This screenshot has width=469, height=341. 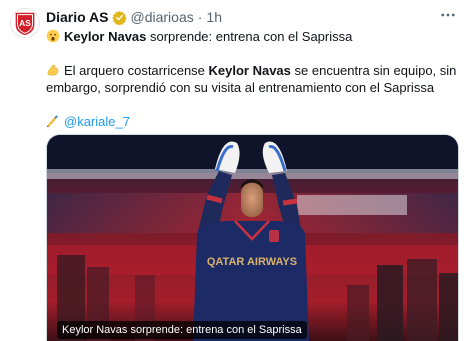 I want to click on tweet-timestamp: 1h, so click(x=214, y=17).